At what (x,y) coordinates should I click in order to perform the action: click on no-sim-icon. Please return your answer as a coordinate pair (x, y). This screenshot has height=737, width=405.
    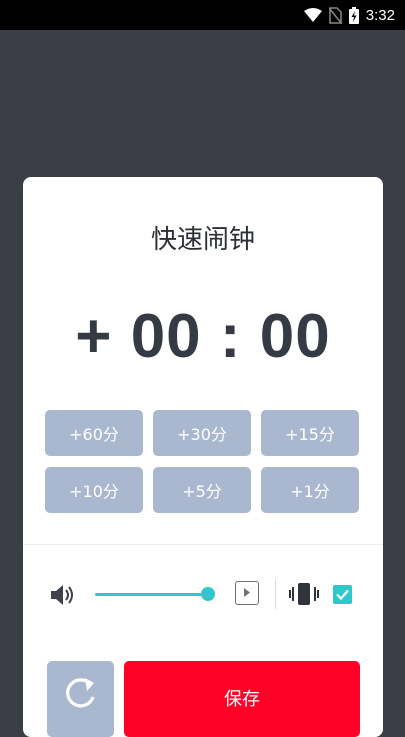
    Looking at the image, I should click on (335, 15).